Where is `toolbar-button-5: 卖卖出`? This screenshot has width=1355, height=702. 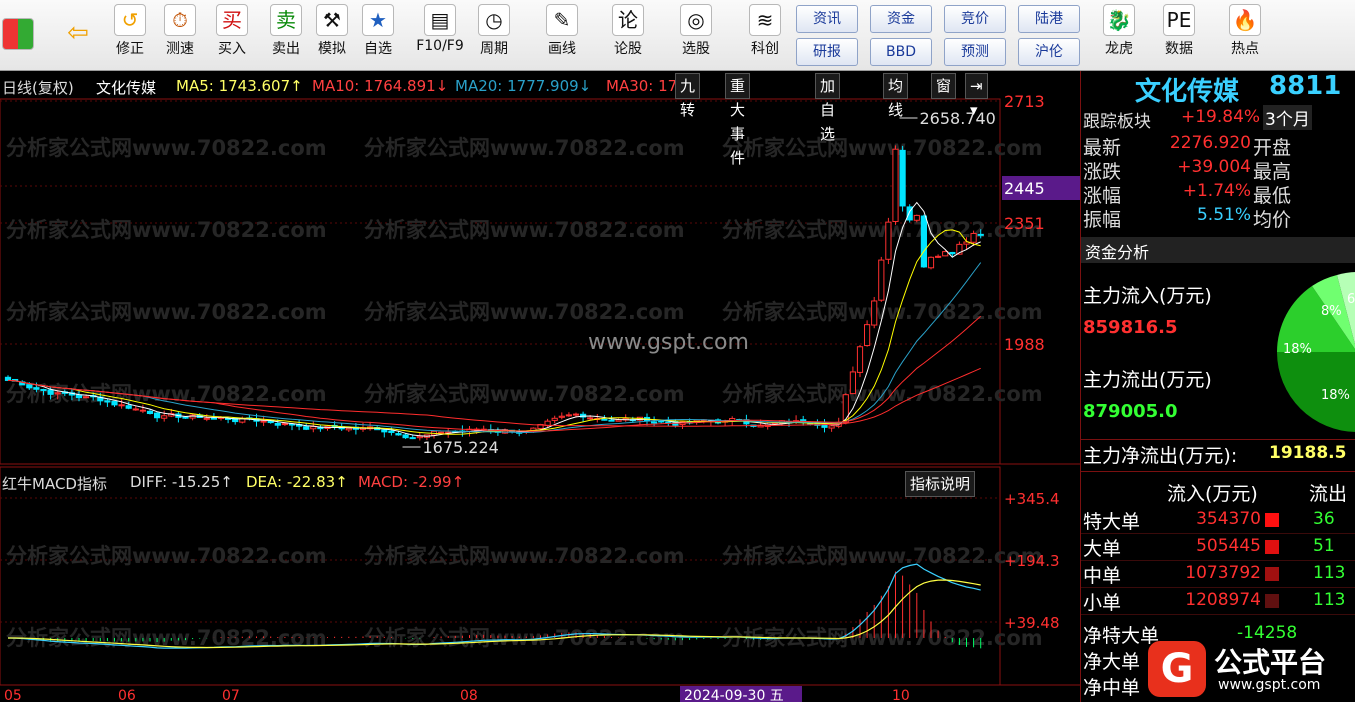 toolbar-button-5: 卖卖出 is located at coordinates (286, 29).